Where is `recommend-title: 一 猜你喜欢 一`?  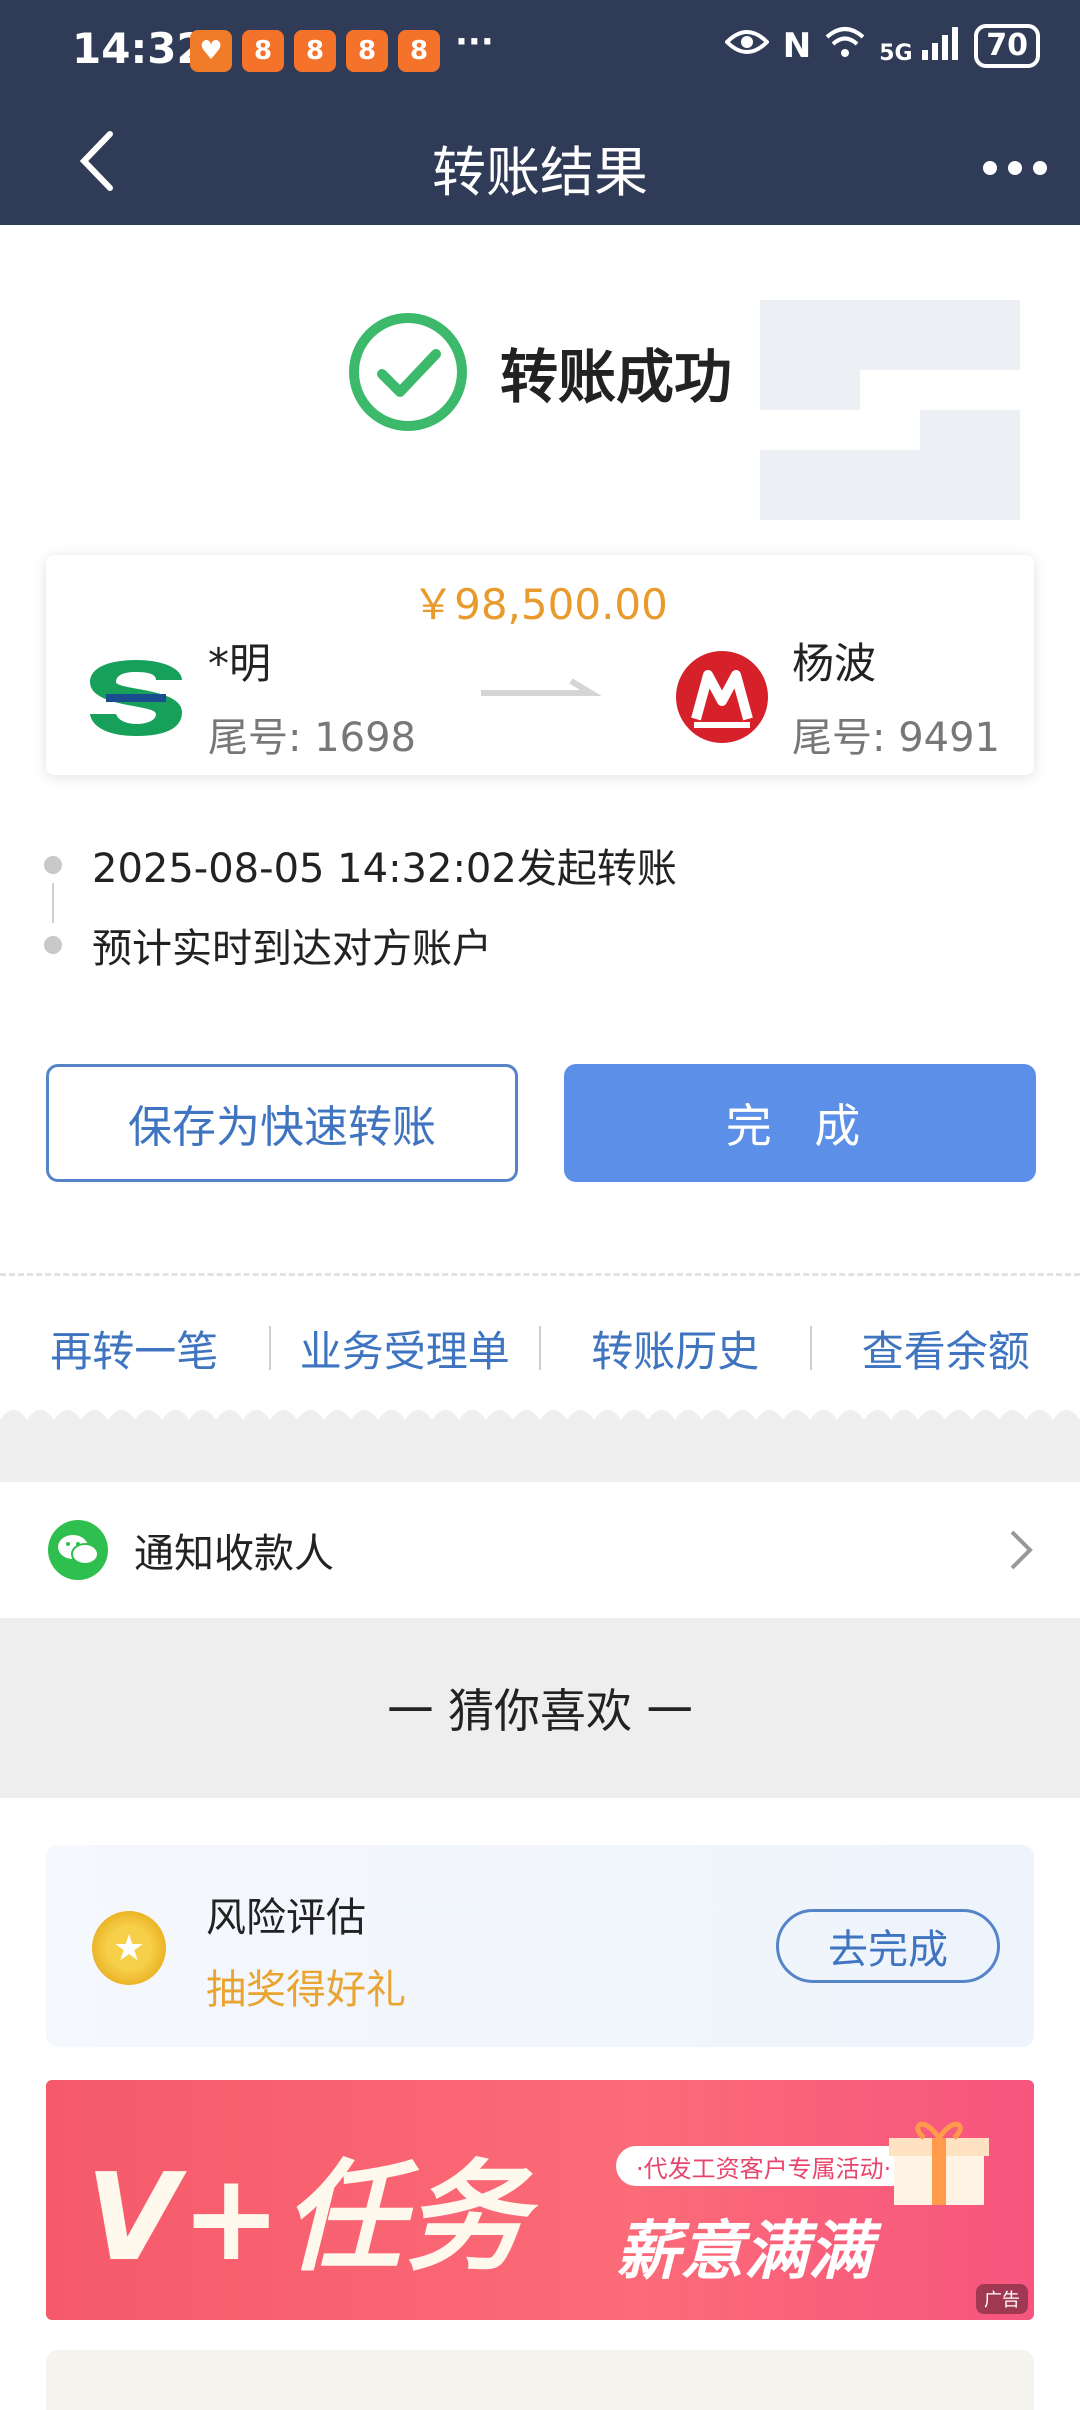
recommend-title: 一 猜你喜欢 一 is located at coordinates (539, 1708).